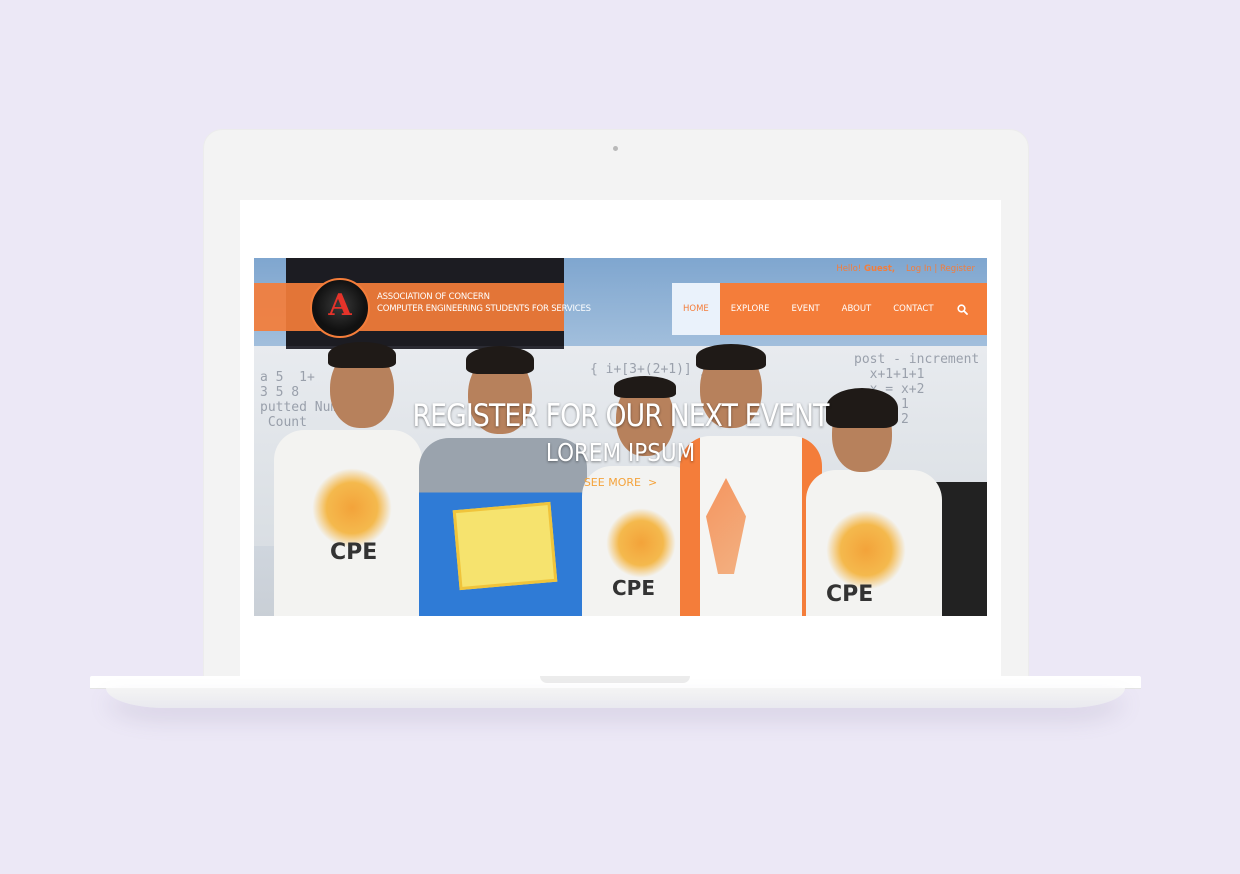  I want to click on main-nav: HOME EXPLORE EVENT ABOUT CONTACT, so click(829, 309).